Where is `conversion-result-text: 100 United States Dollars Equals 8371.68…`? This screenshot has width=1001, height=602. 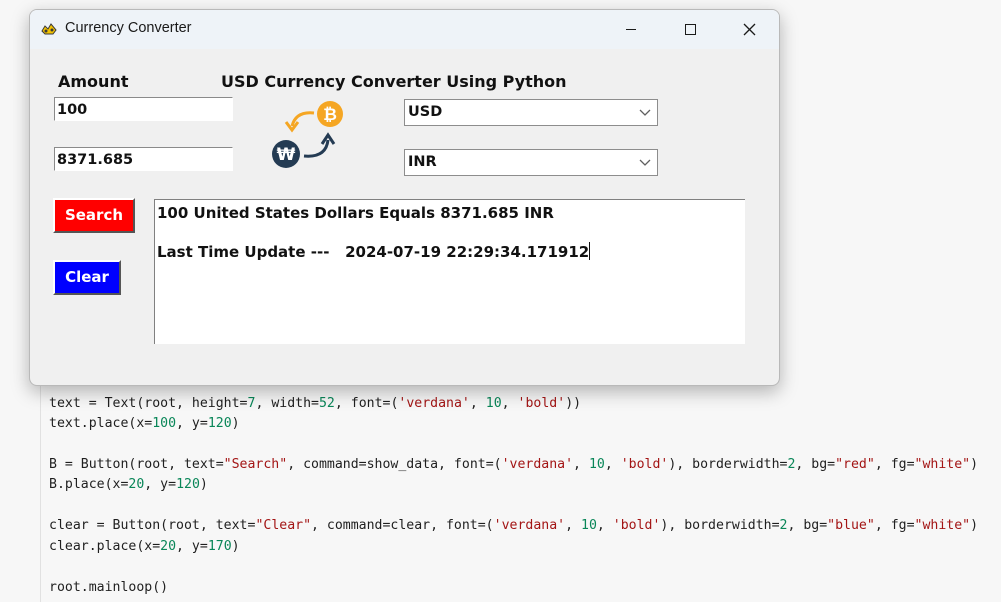 conversion-result-text: 100 United States Dollars Equals 8371.68… is located at coordinates (355, 213).